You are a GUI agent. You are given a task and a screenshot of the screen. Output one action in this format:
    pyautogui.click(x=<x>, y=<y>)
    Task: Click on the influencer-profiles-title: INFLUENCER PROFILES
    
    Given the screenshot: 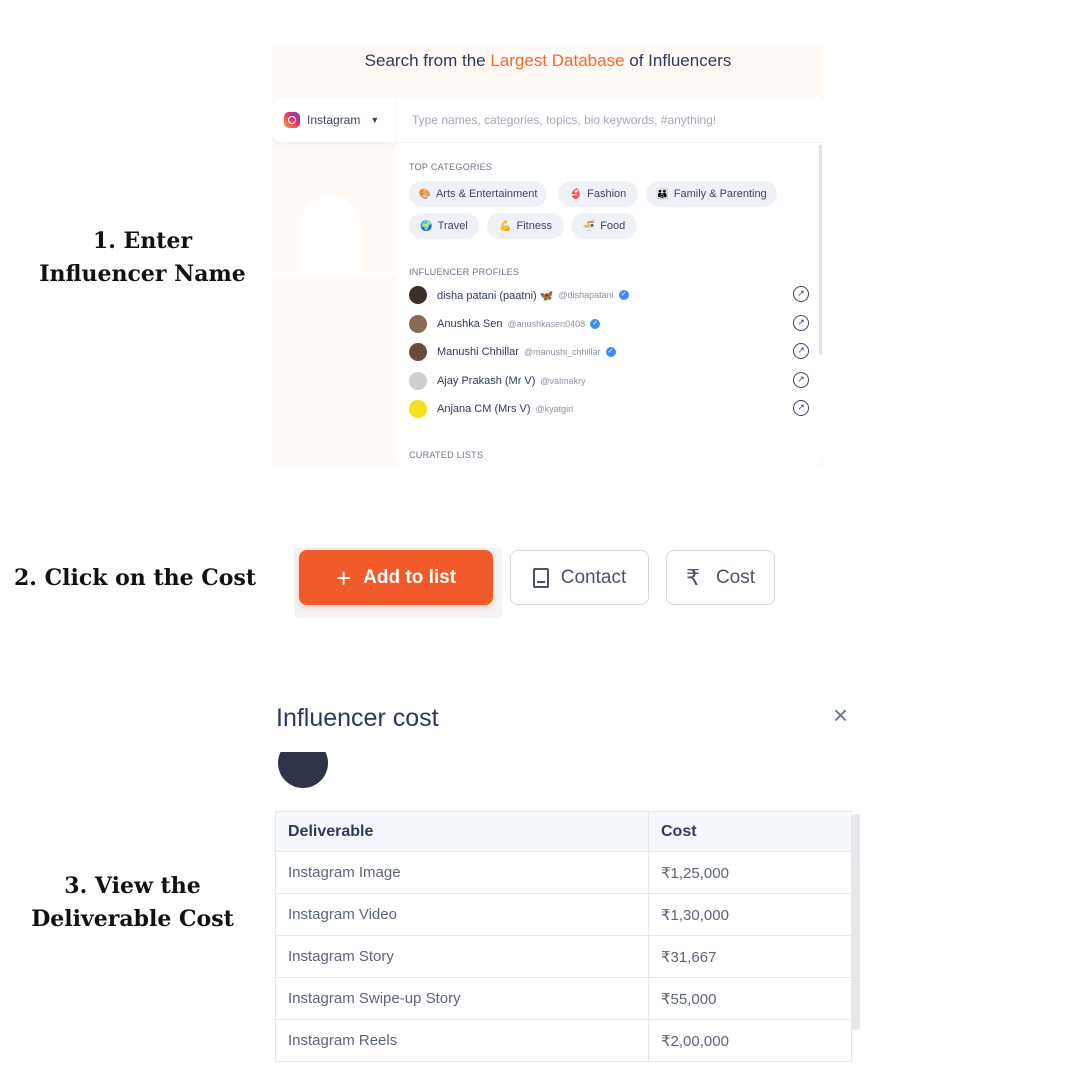 What is the action you would take?
    pyautogui.click(x=464, y=272)
    